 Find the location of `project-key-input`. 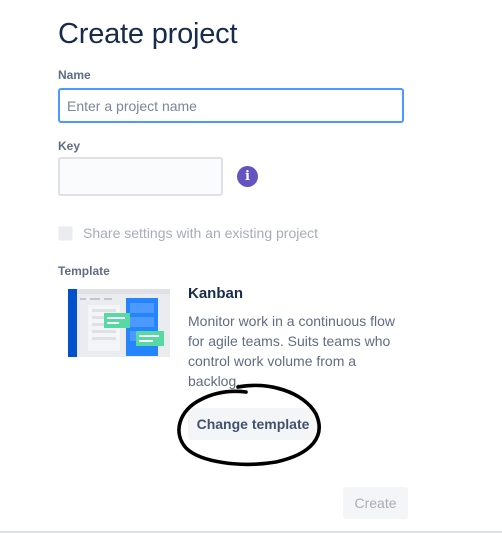

project-key-input is located at coordinates (140, 176).